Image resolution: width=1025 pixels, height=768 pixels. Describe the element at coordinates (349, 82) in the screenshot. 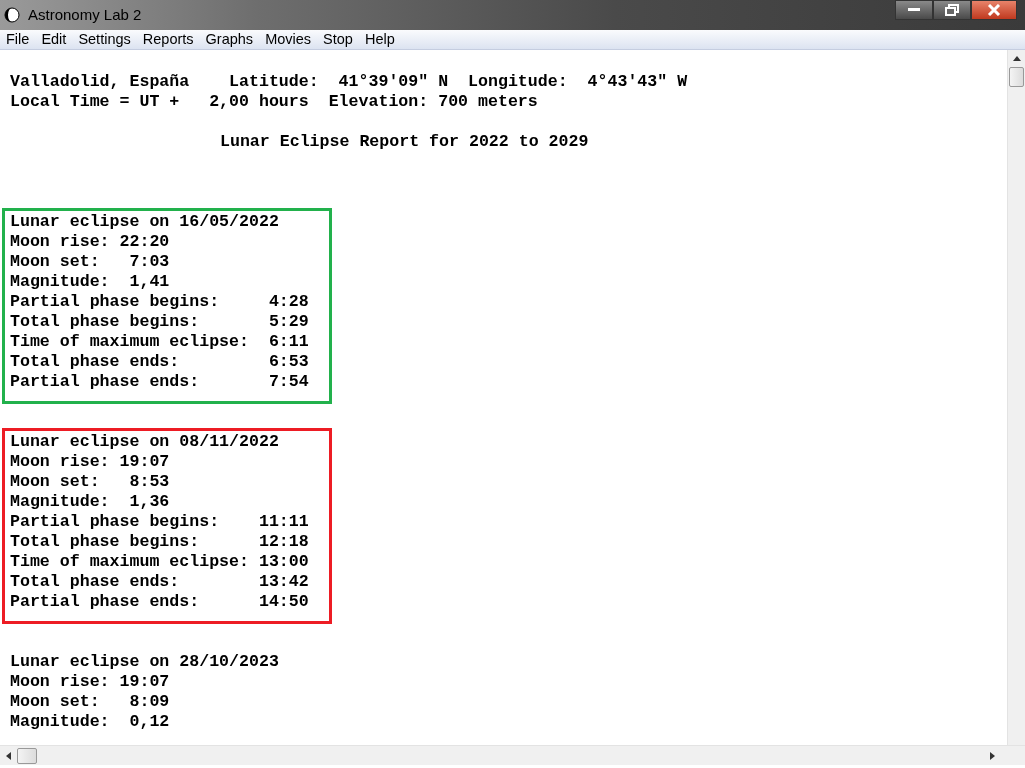

I see `location-line: Valladolid, España Latitude: 41°39'09" N Longitude: 4°43'43" W` at that location.